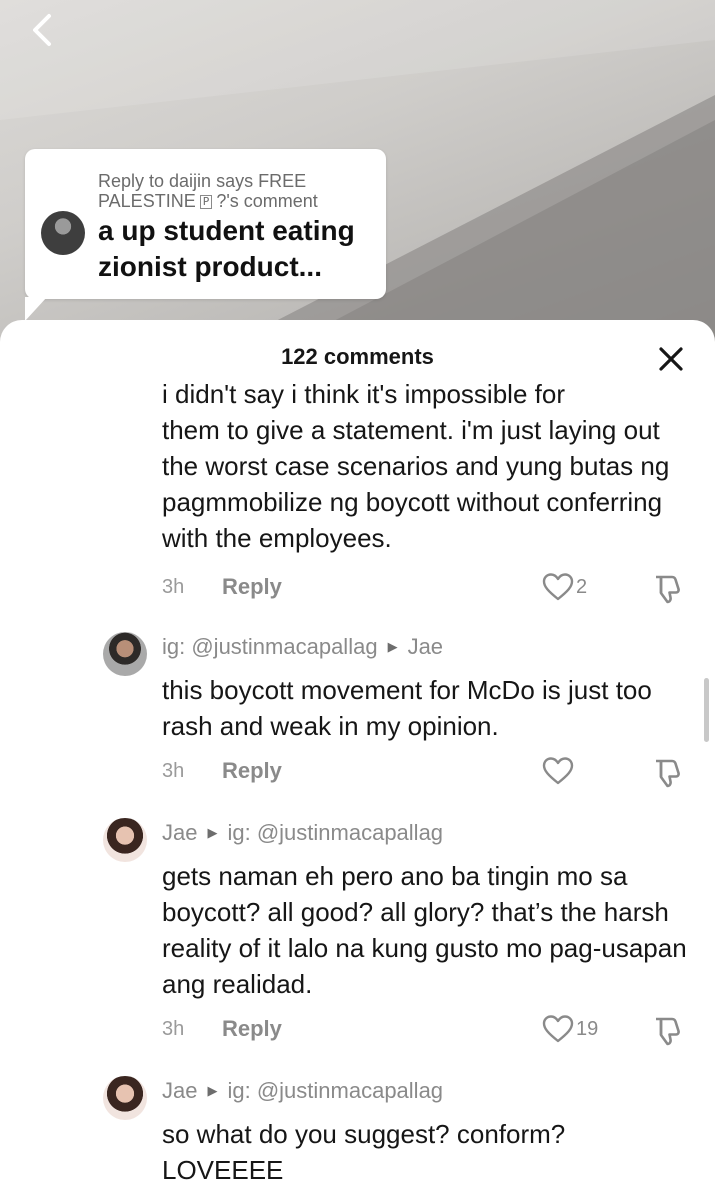 The width and height of the screenshot is (715, 1200). Describe the element at coordinates (267, 201) in the screenshot. I see `reply-context-suffix: ?'s comment` at that location.